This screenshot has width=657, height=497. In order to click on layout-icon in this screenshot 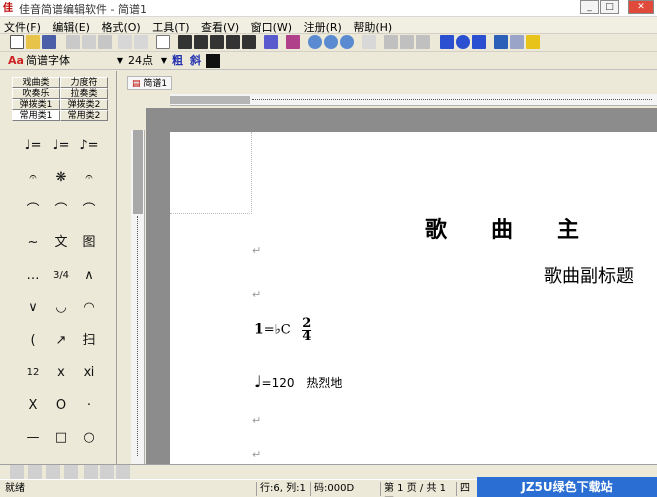, I will do `click(391, 42)`.